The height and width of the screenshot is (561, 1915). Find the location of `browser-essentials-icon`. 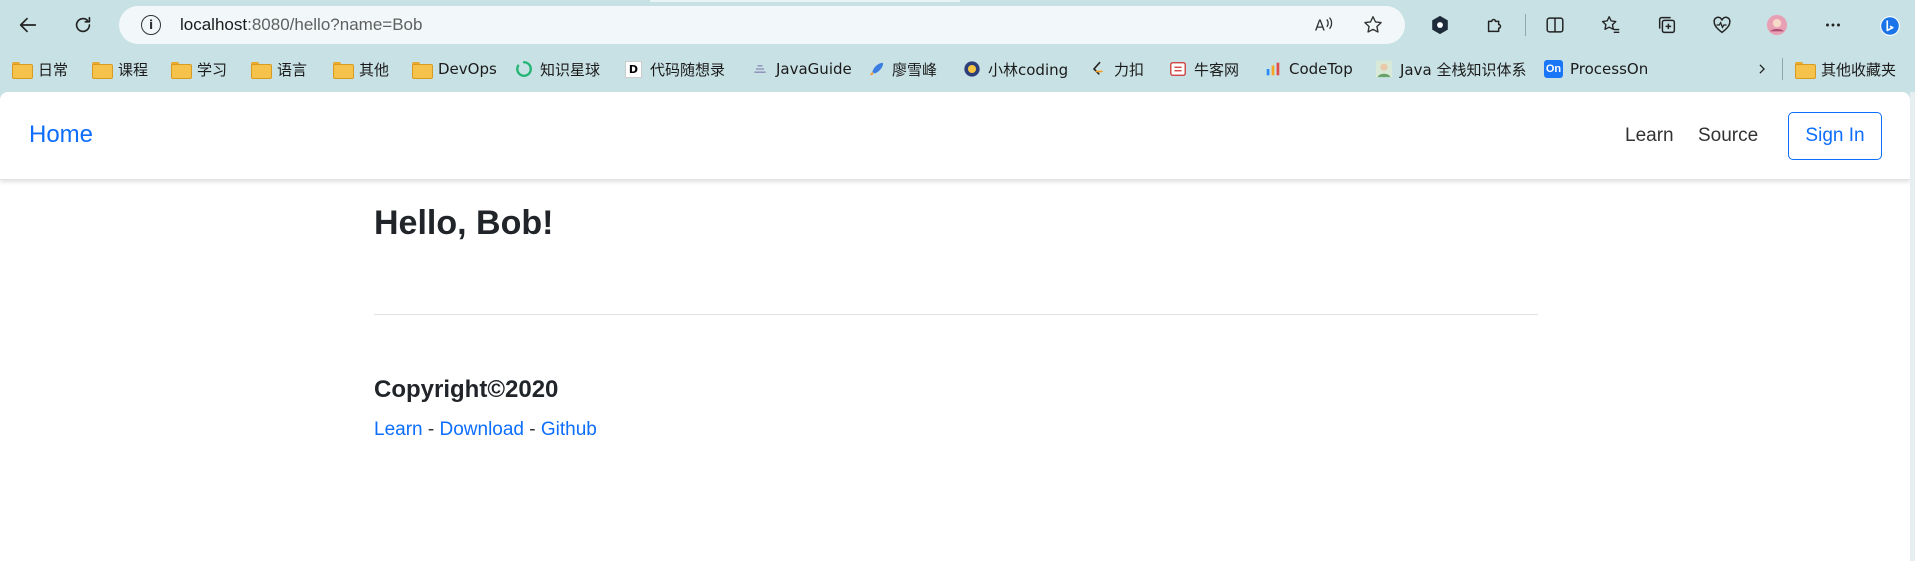

browser-essentials-icon is located at coordinates (1722, 25).